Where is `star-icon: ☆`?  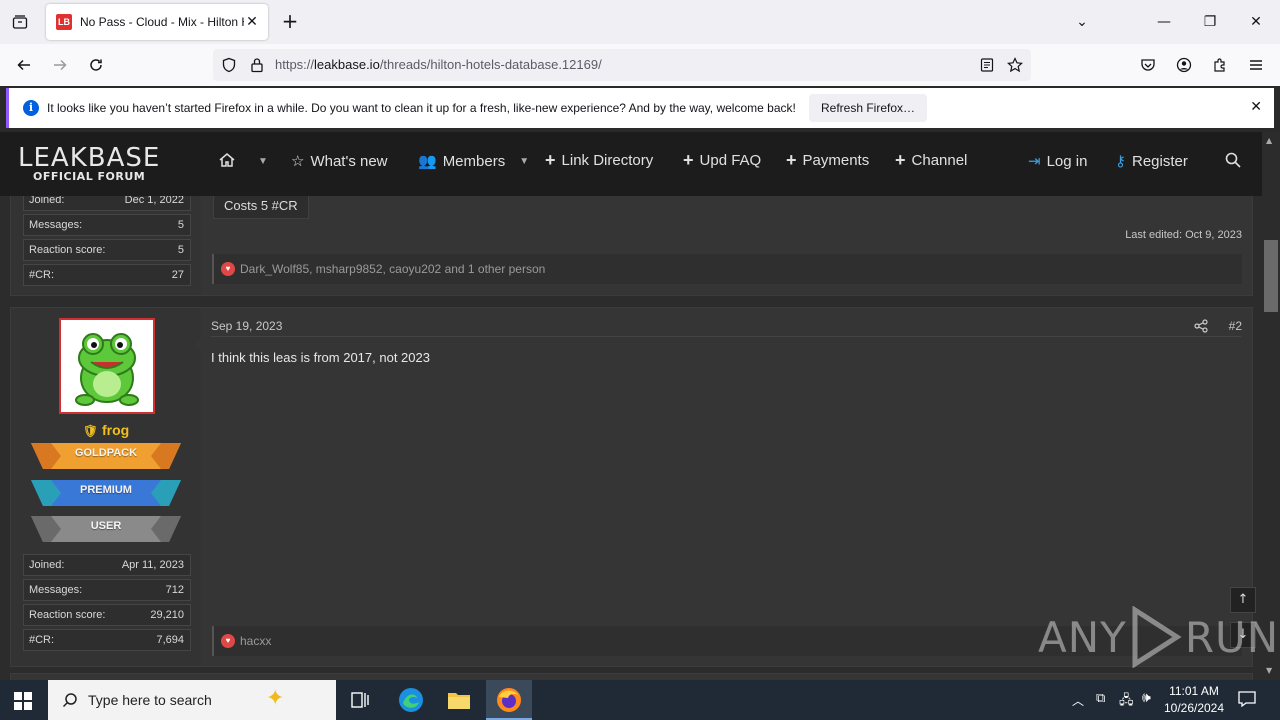
star-icon: ☆ is located at coordinates (298, 161).